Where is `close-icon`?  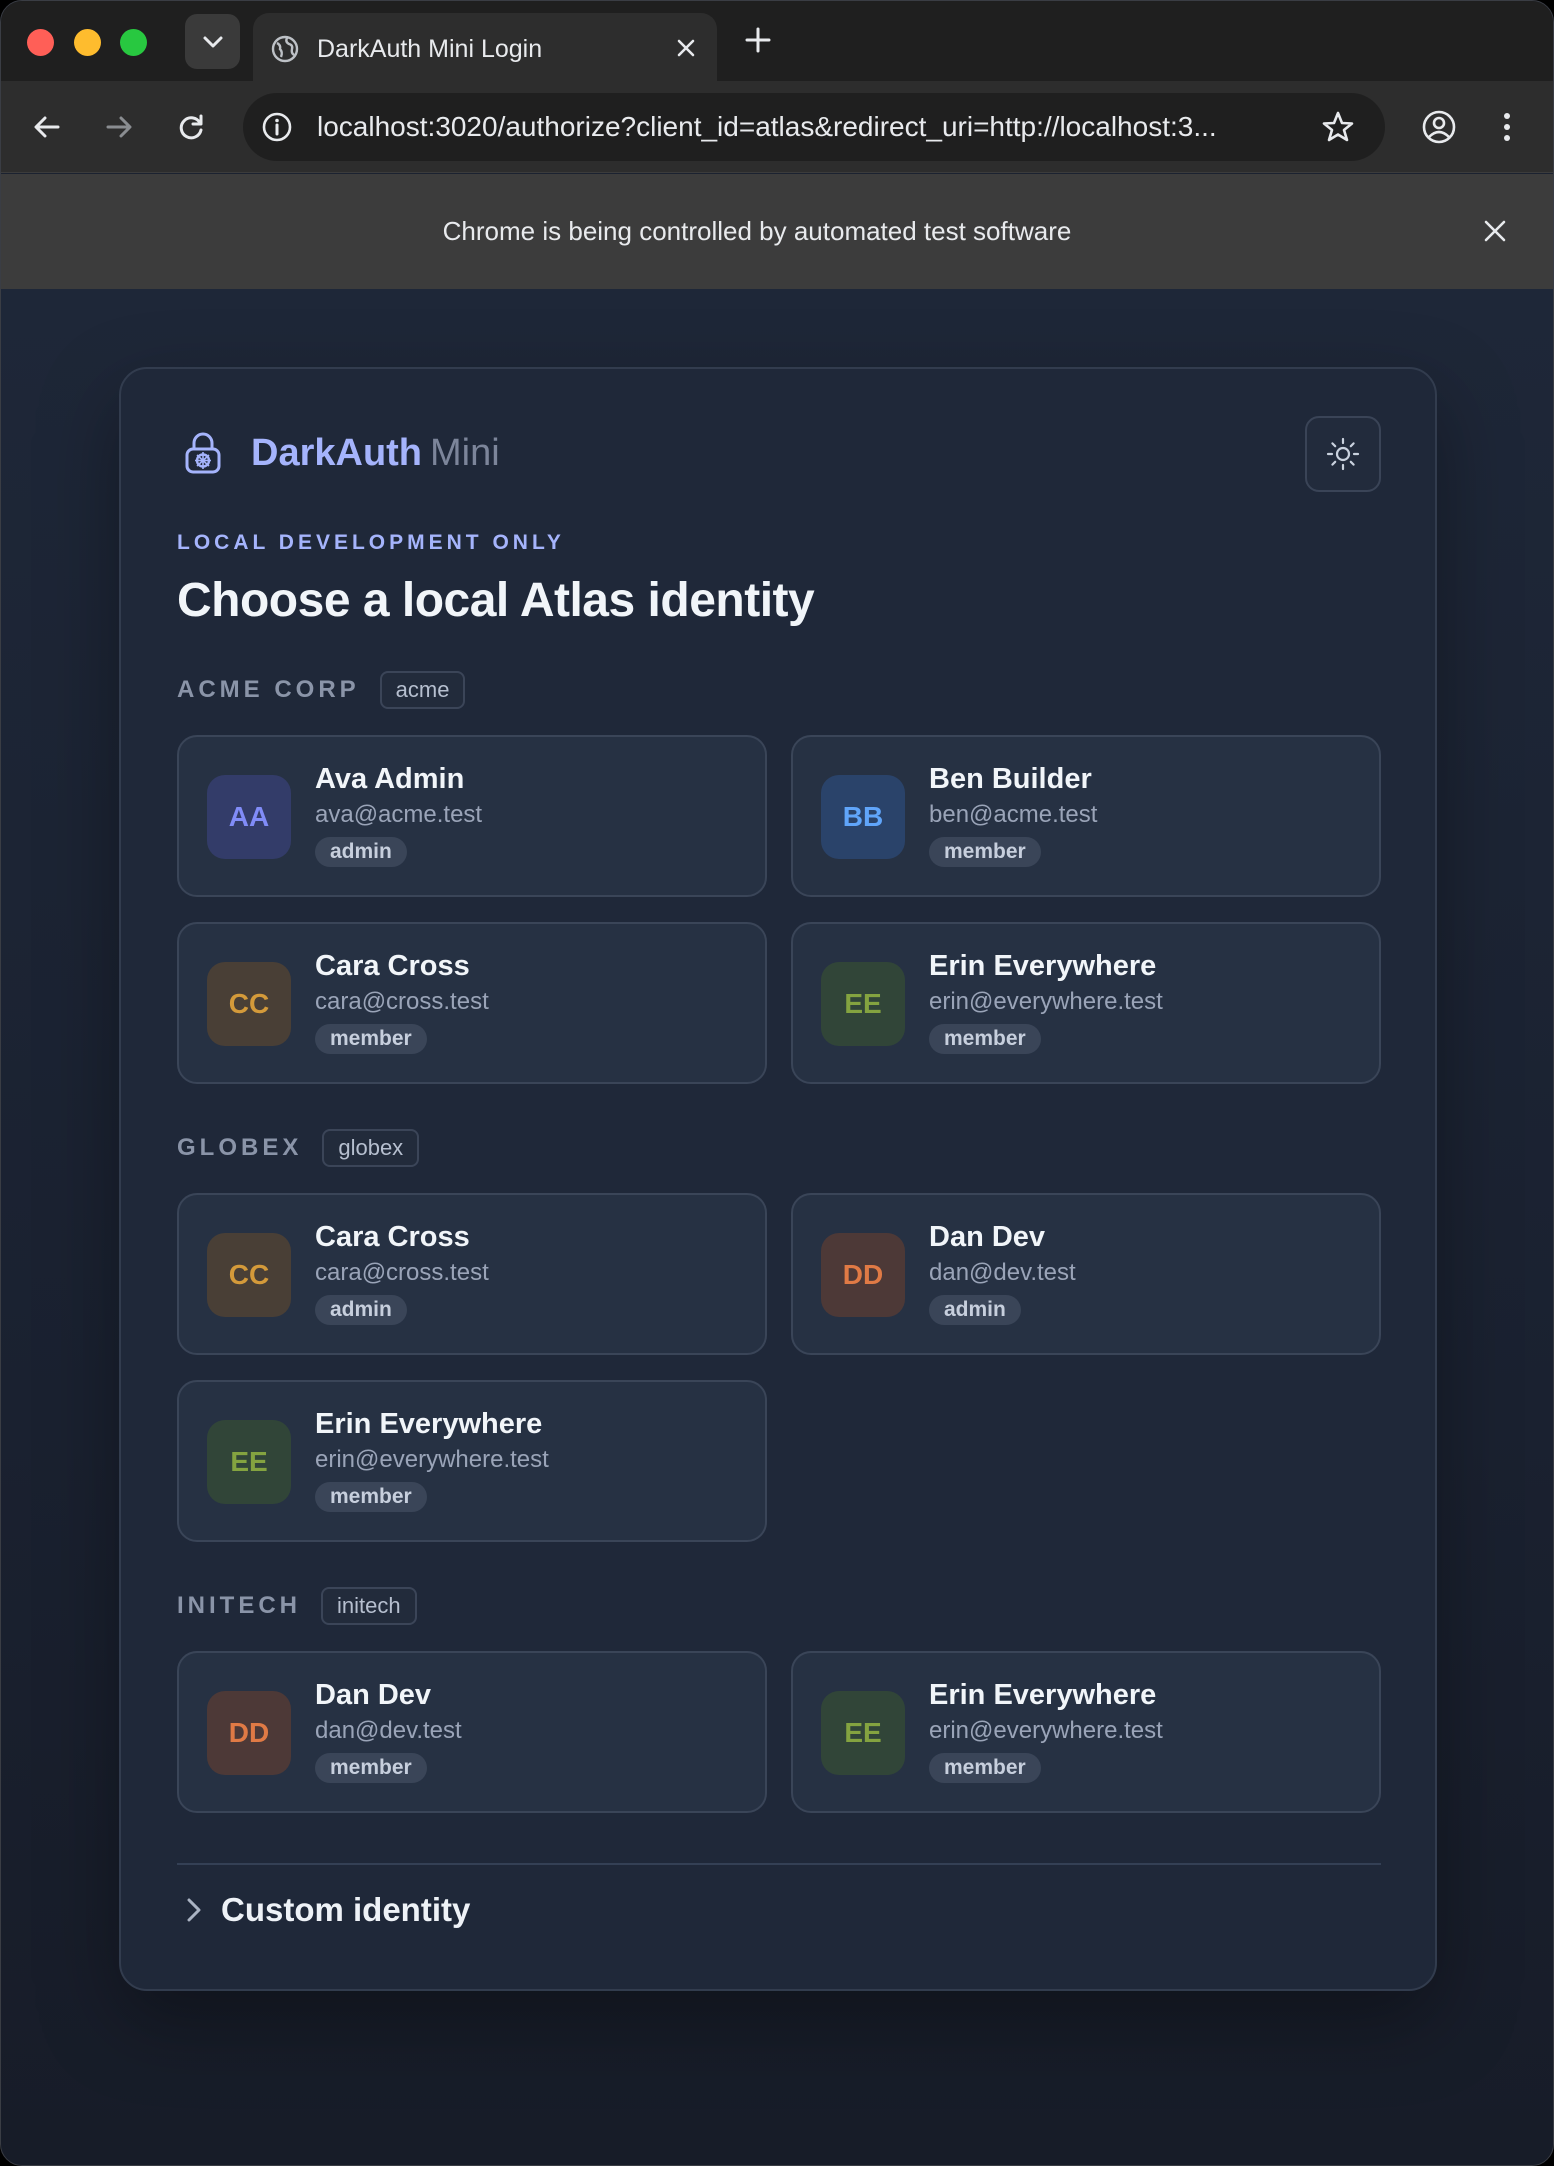
close-icon is located at coordinates (1495, 231).